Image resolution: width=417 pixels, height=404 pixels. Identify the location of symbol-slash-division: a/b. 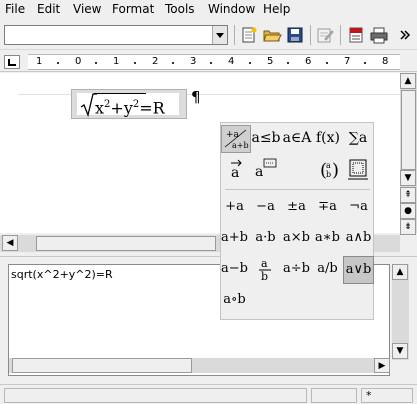
(327, 270).